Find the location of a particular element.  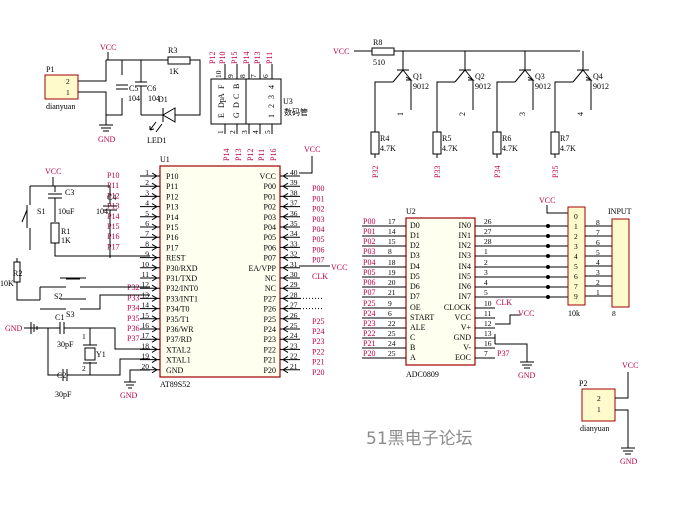

u1-right-net: P21 is located at coordinates (318, 362).